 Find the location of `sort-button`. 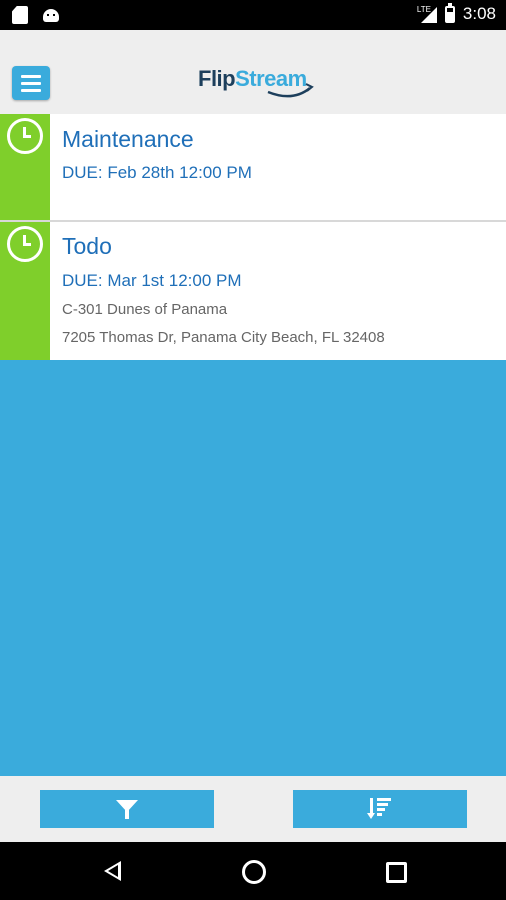

sort-button is located at coordinates (380, 809).